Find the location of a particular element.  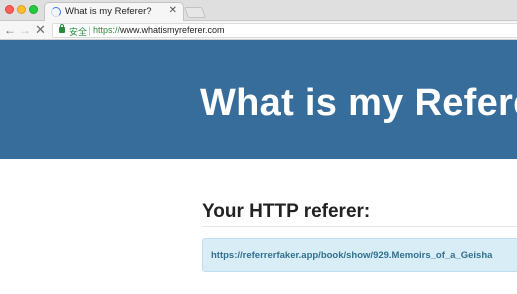

browser-toolbar: ← → ✕ 安全 https://www.whatismyreferer.com is located at coordinates (258, 30).